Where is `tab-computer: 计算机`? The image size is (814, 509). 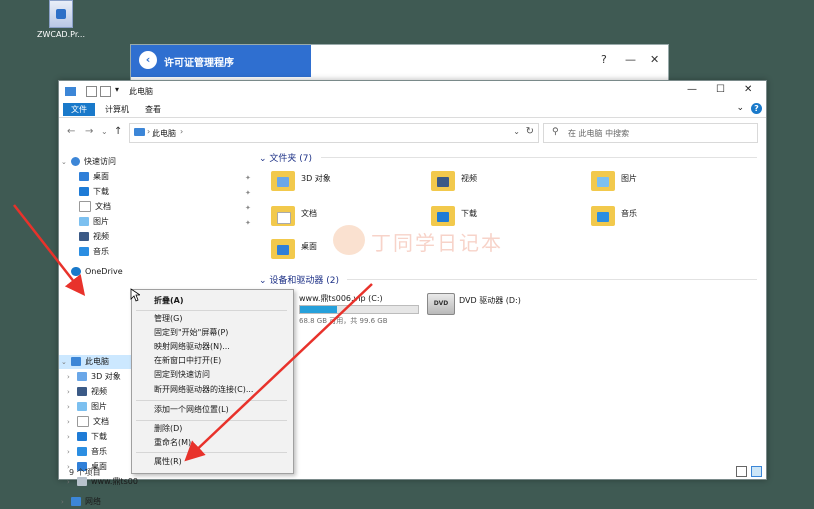 tab-computer: 计算机 is located at coordinates (117, 109).